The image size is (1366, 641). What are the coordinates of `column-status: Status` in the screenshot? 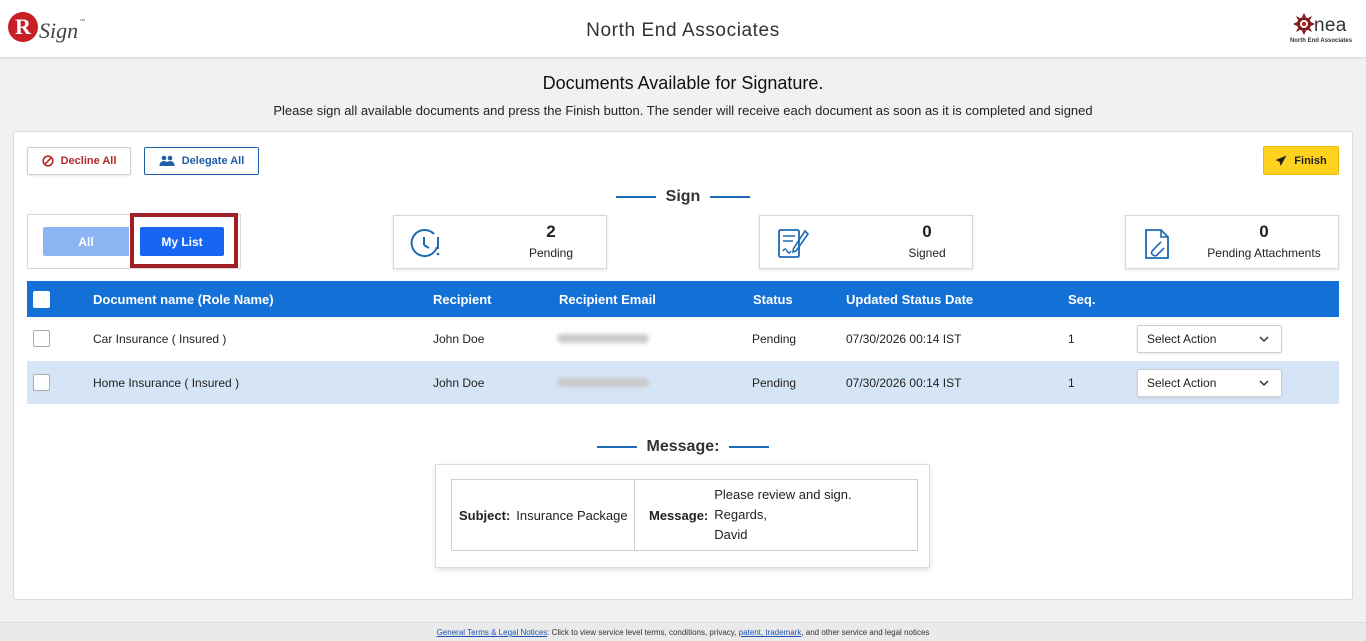 It's located at (773, 299).